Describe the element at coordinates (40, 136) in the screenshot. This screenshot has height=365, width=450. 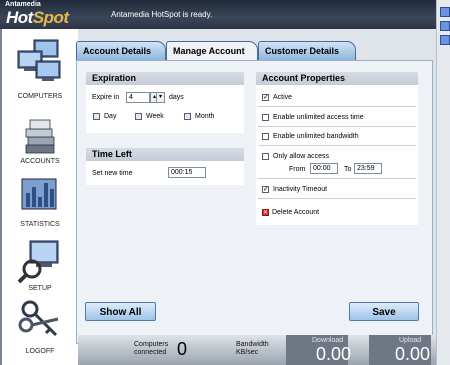
I see `accounts-icon` at that location.